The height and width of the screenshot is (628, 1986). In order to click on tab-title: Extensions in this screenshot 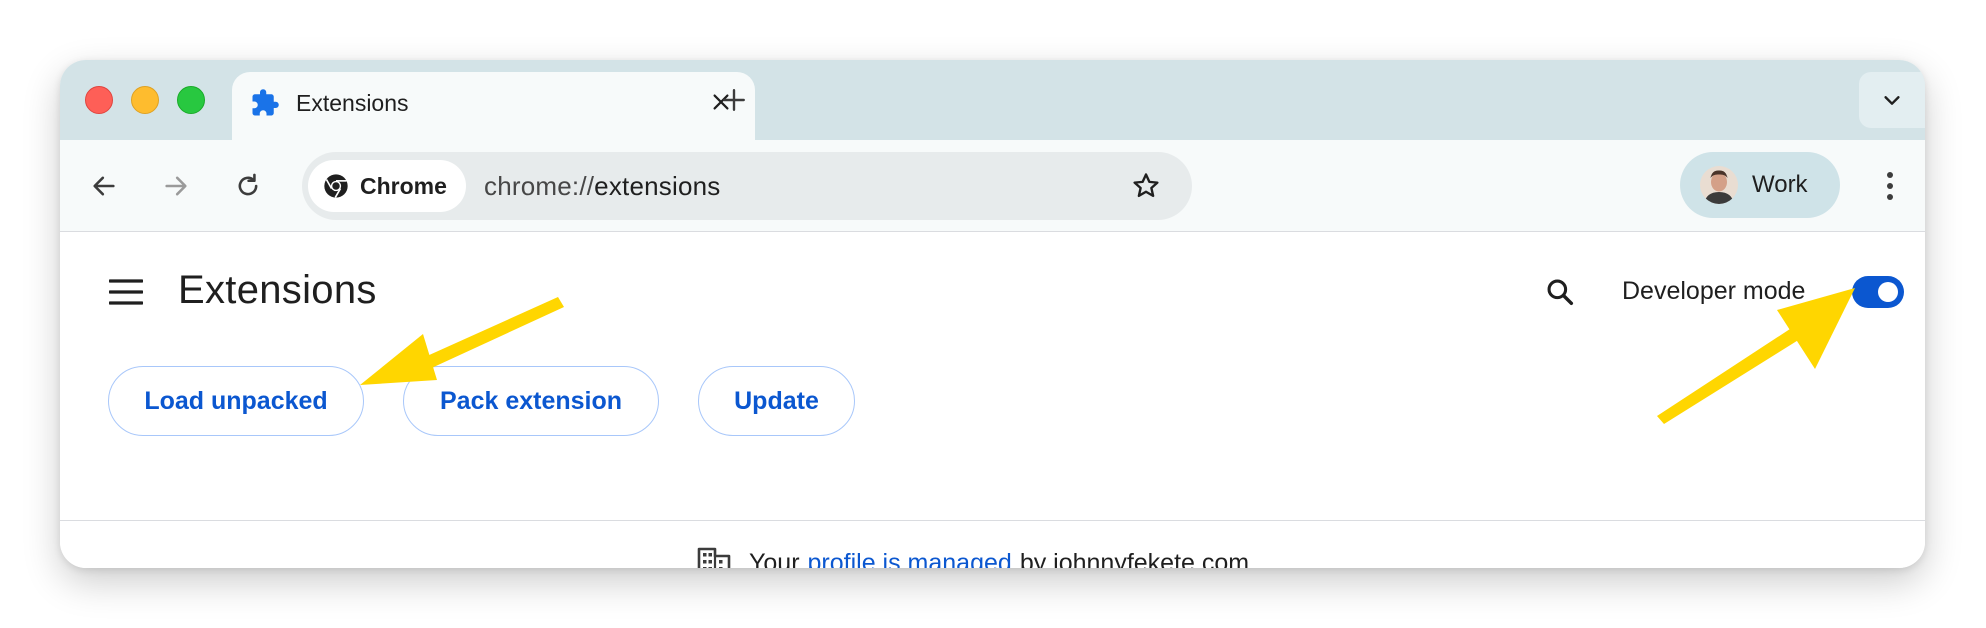, I will do `click(352, 103)`.